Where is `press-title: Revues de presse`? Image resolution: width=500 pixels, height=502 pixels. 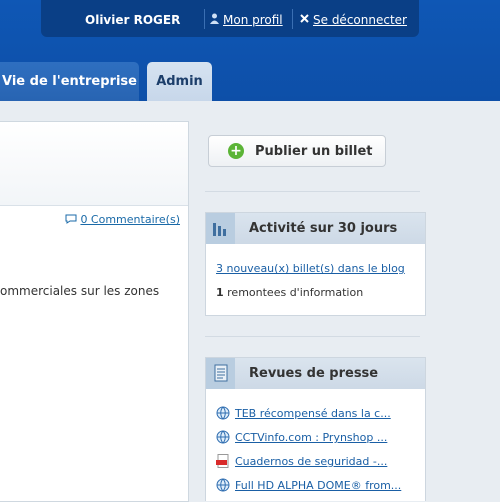
press-title: Revues de presse is located at coordinates (314, 373).